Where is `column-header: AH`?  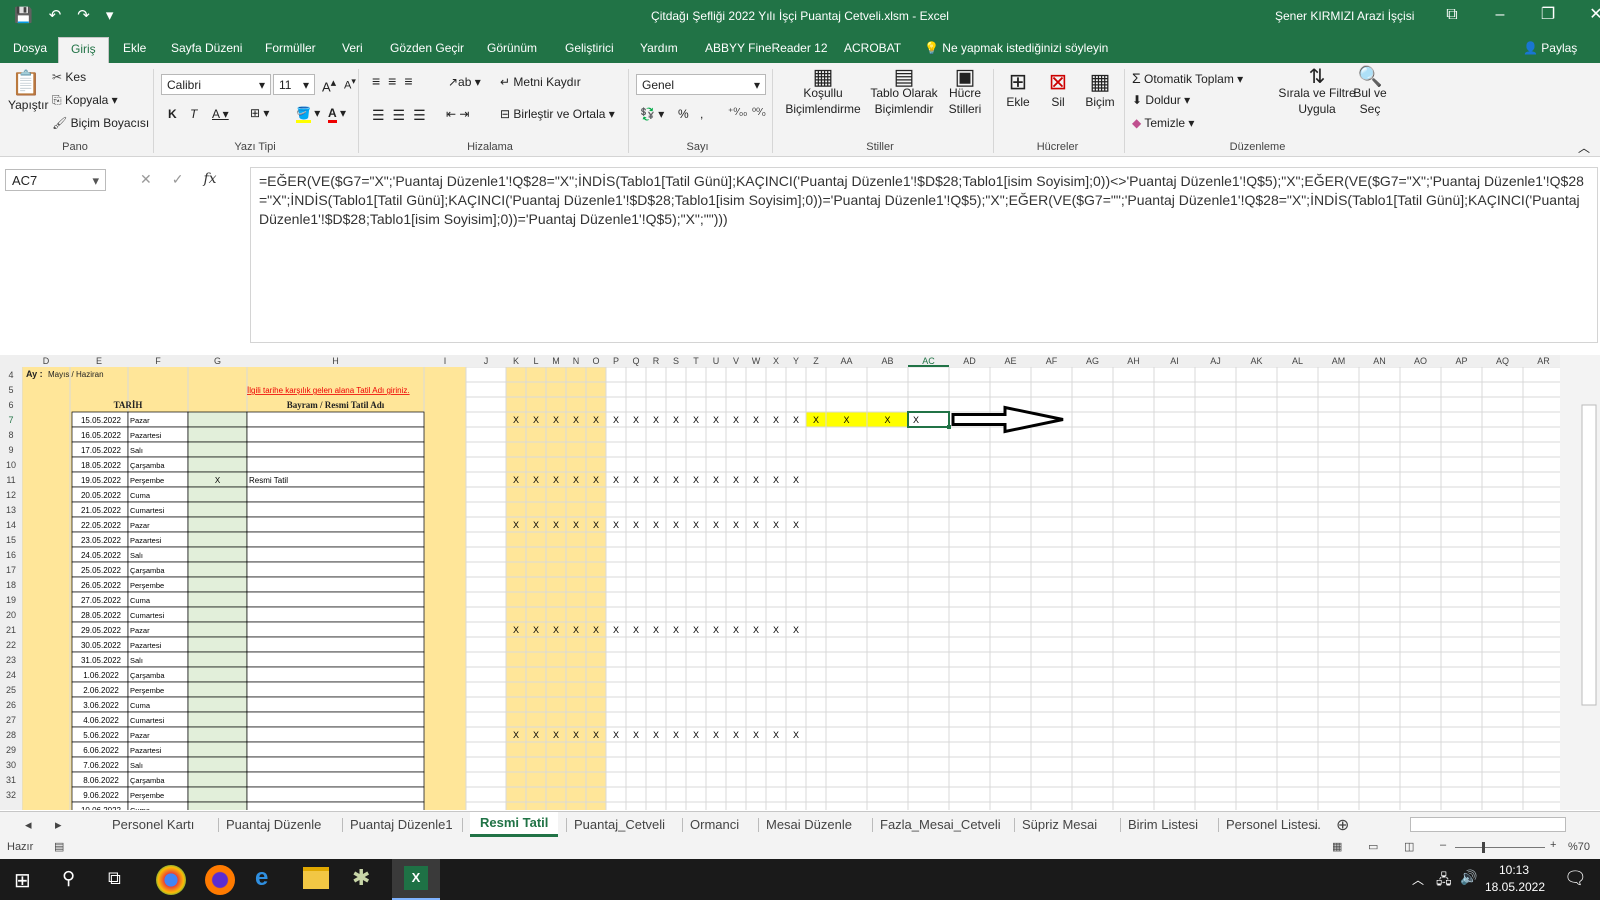
column-header: AH is located at coordinates (1133, 361).